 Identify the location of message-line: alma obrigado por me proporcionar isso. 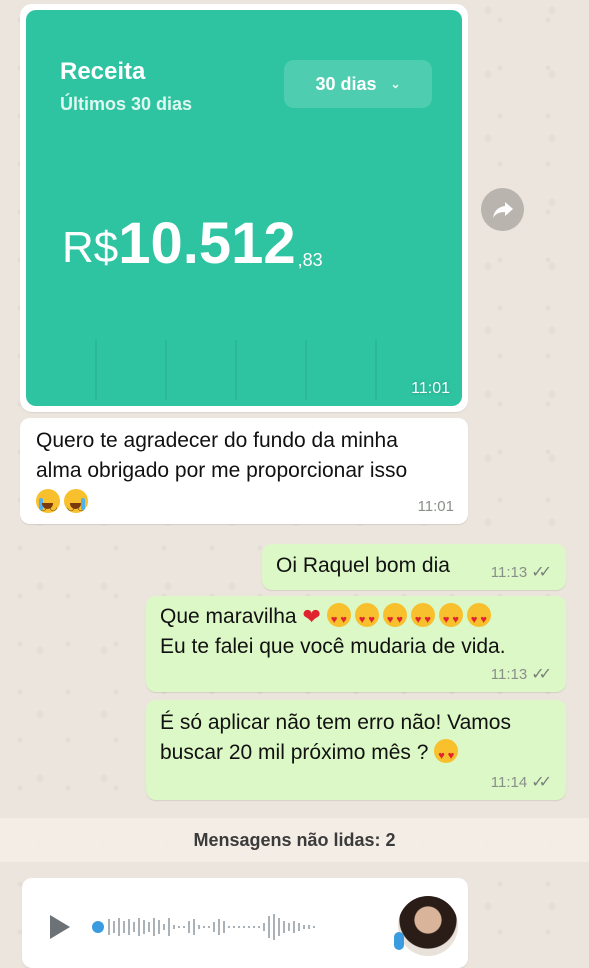
(222, 470).